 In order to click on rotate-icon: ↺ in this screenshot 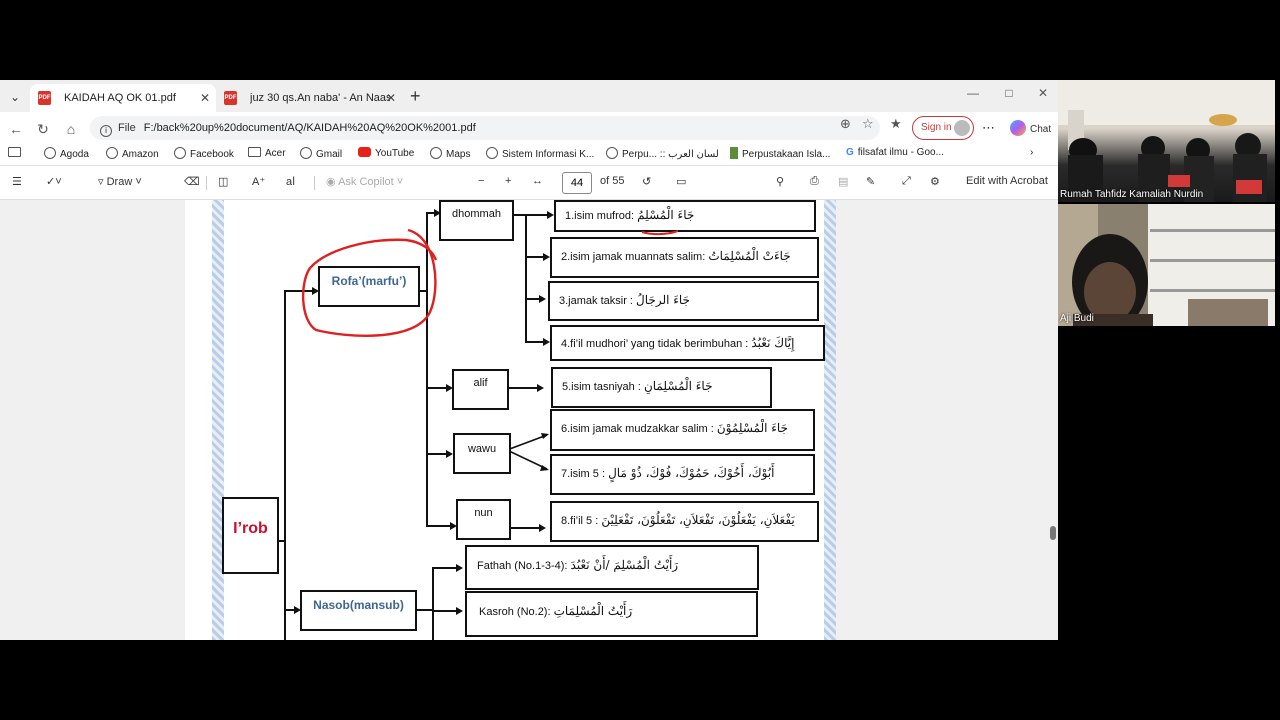, I will do `click(646, 181)`.